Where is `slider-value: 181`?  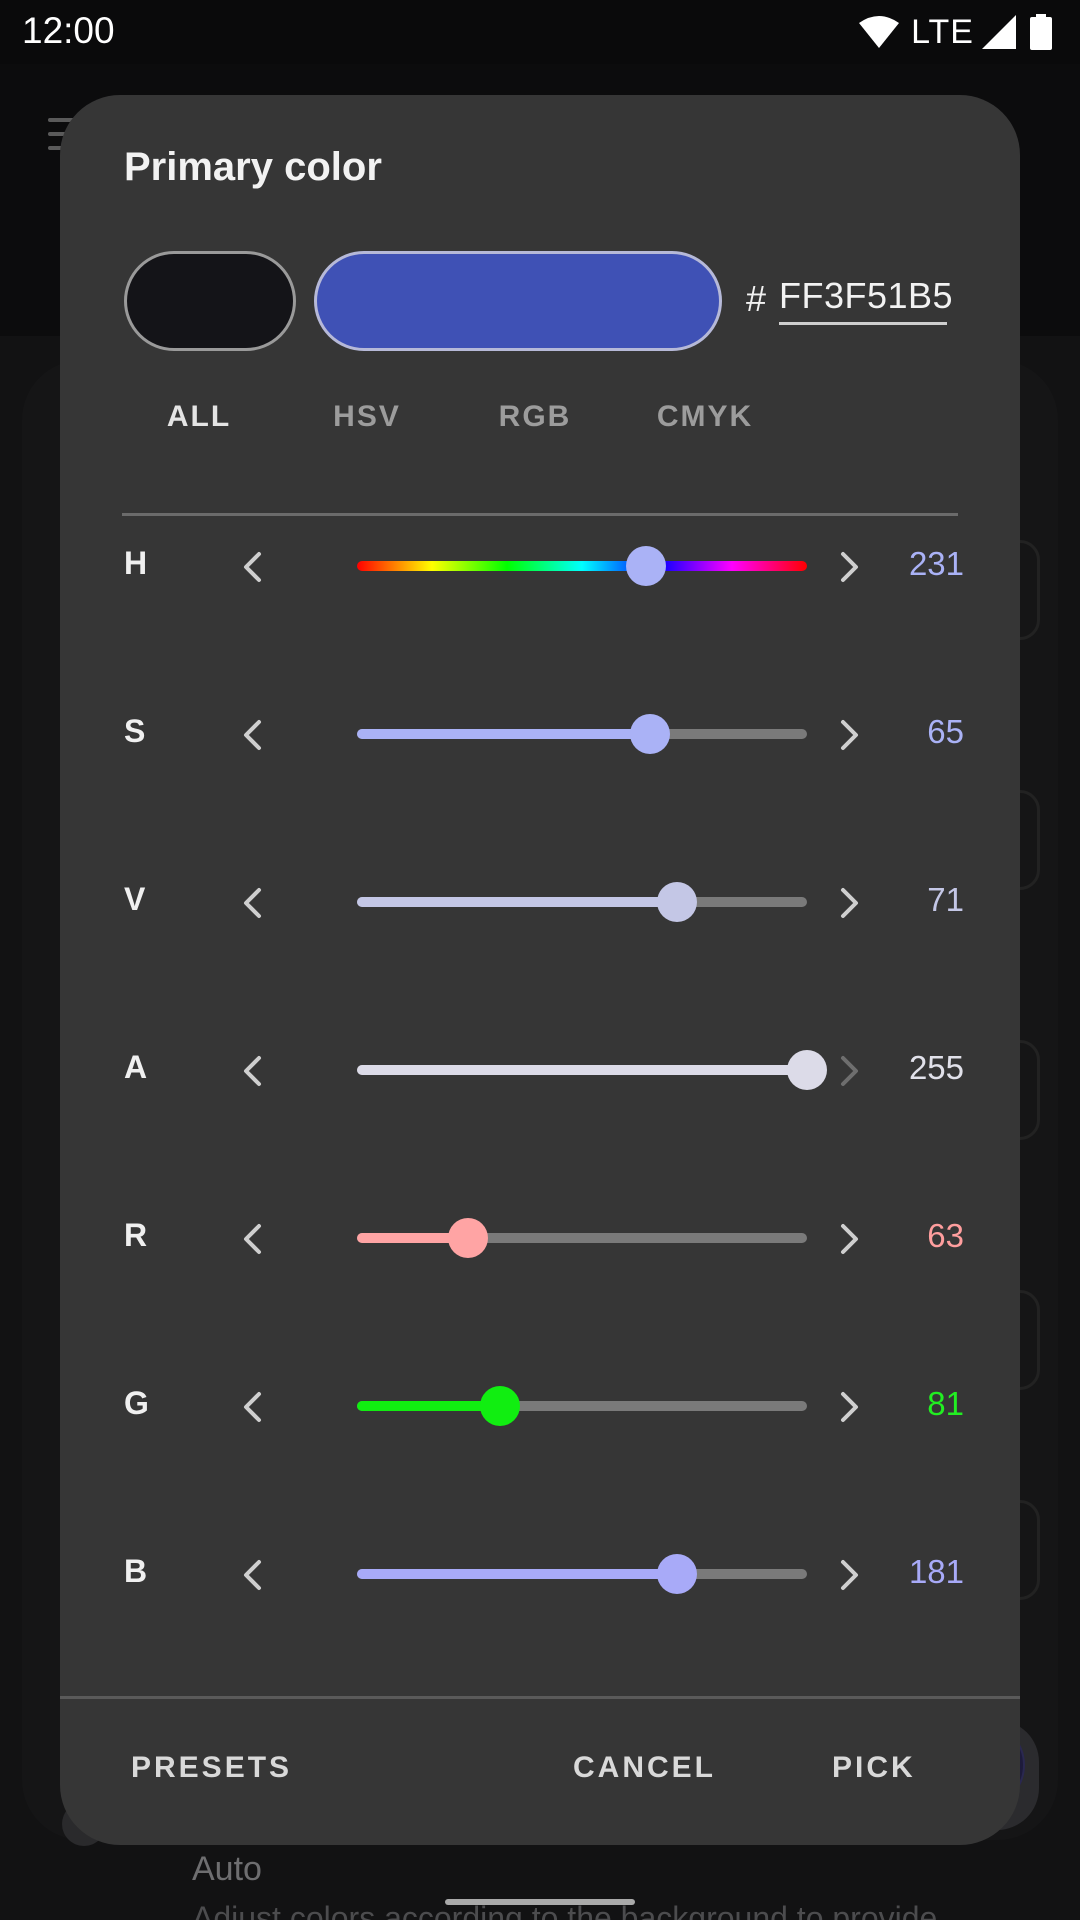 slider-value: 181 is located at coordinates (936, 1571).